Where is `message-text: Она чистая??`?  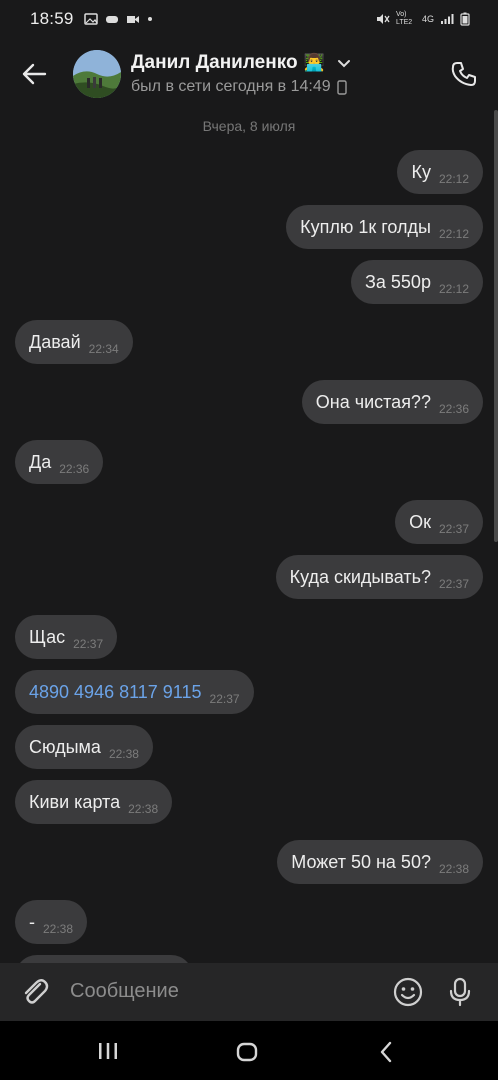
message-text: Она чистая?? is located at coordinates (373, 401).